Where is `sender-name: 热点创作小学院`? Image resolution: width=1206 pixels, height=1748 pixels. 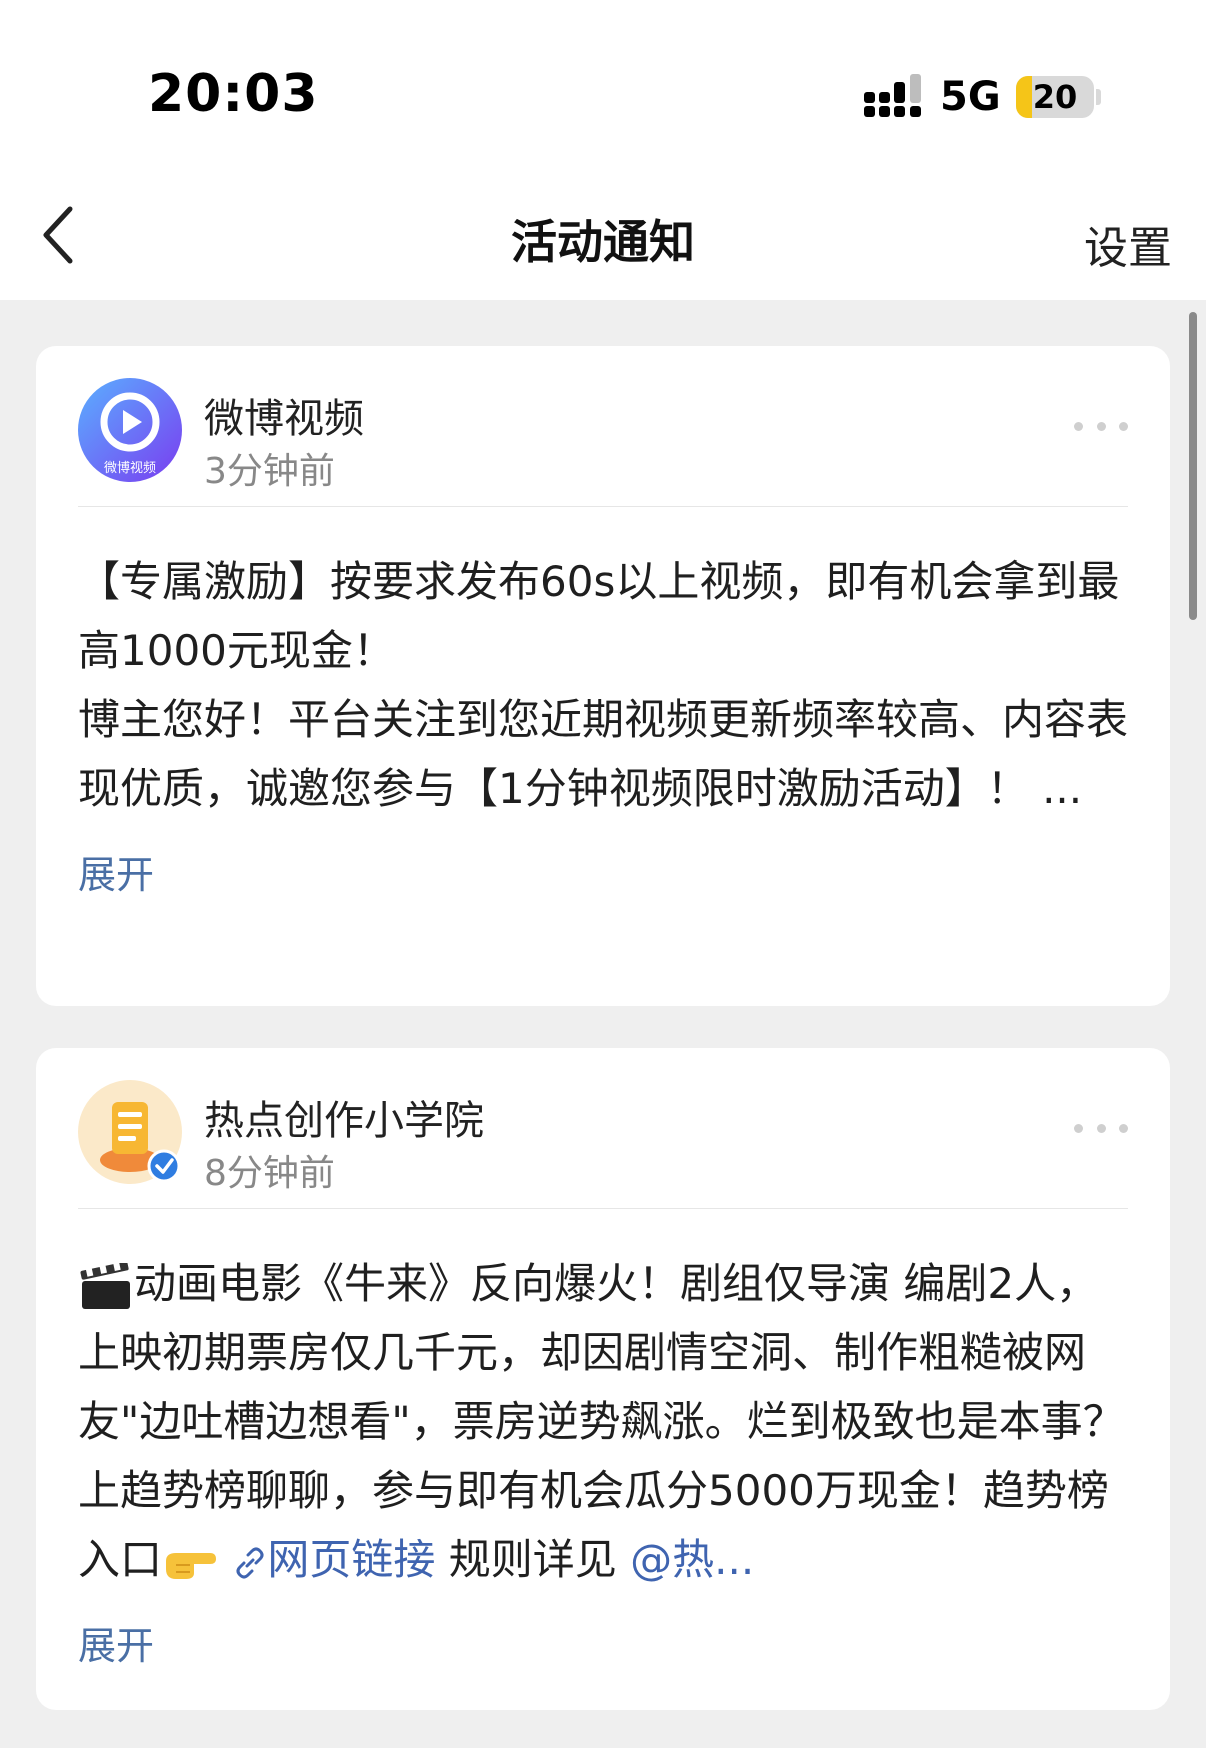 sender-name: 热点创作小学院 is located at coordinates (344, 1117).